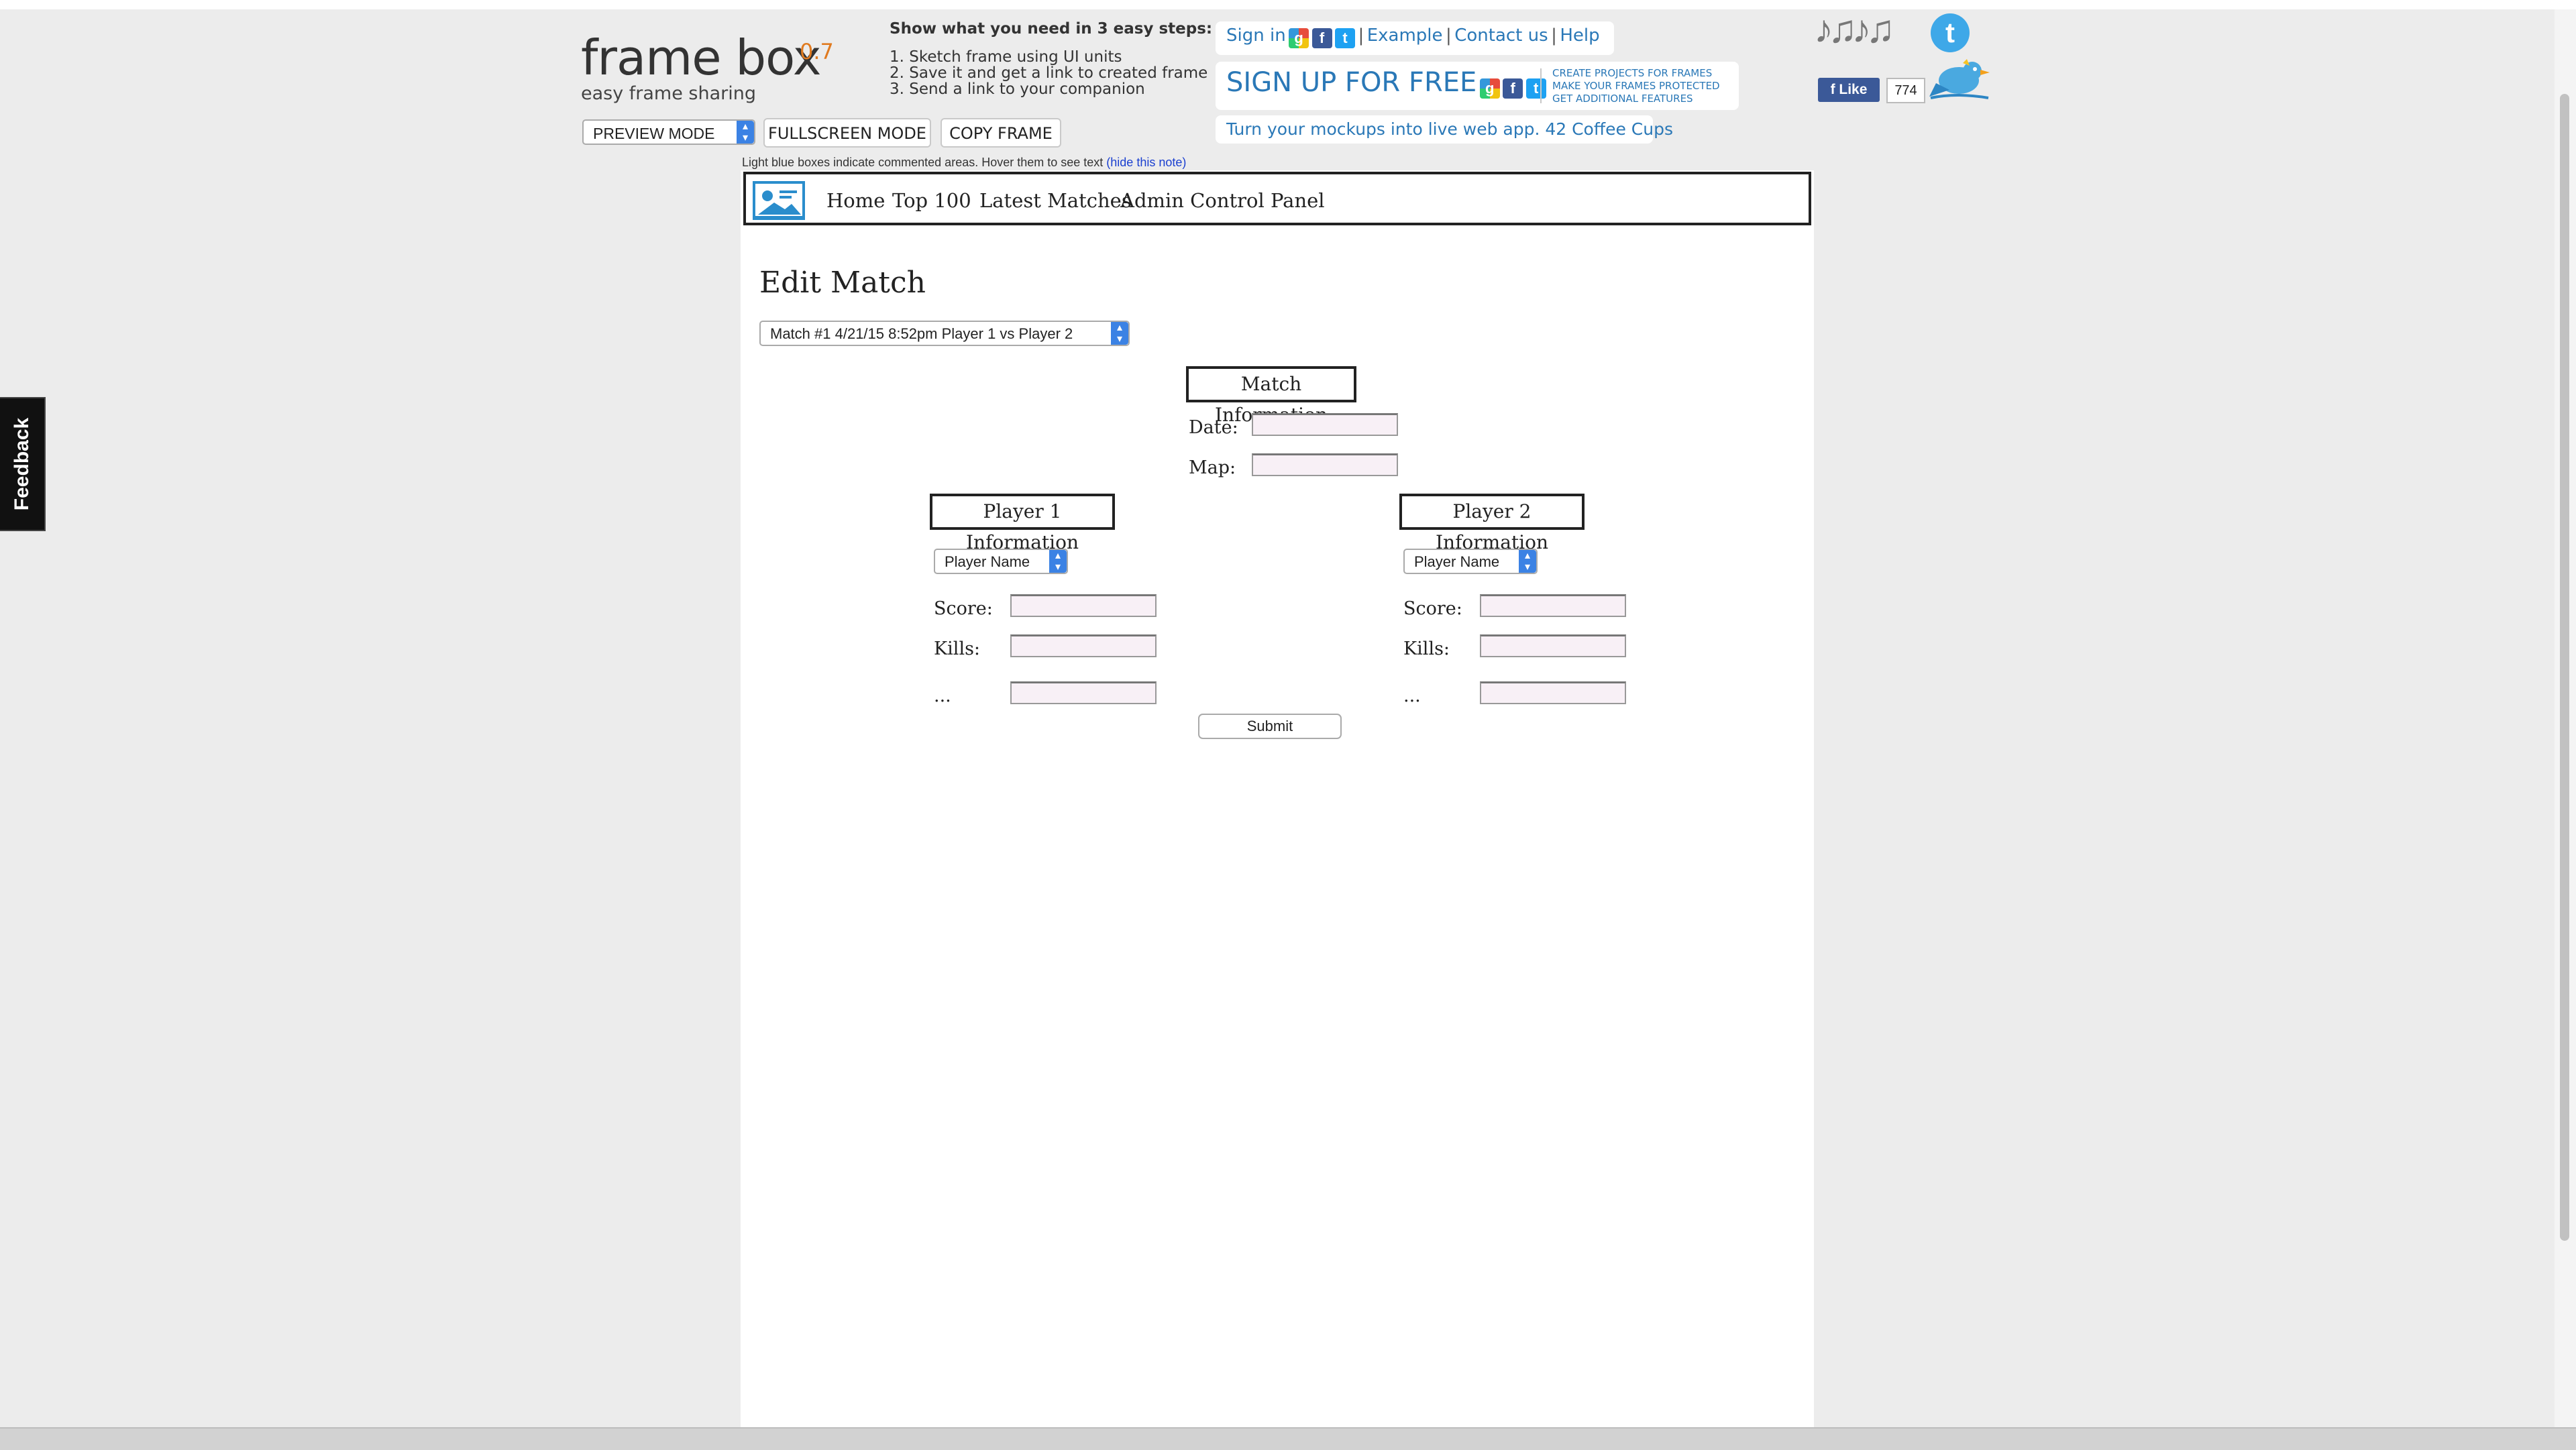  I want to click on player2-score-field, so click(1553, 605).